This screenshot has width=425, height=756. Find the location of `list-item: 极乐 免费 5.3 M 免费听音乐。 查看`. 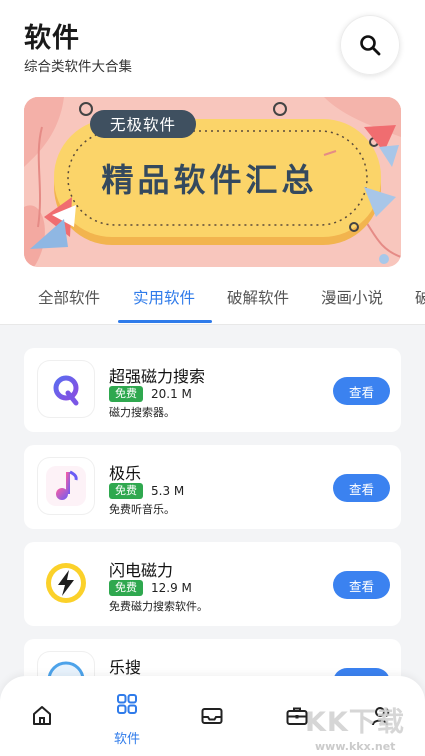

list-item: 极乐 免费 5.3 M 免费听音乐。 查看 is located at coordinates (212, 487).